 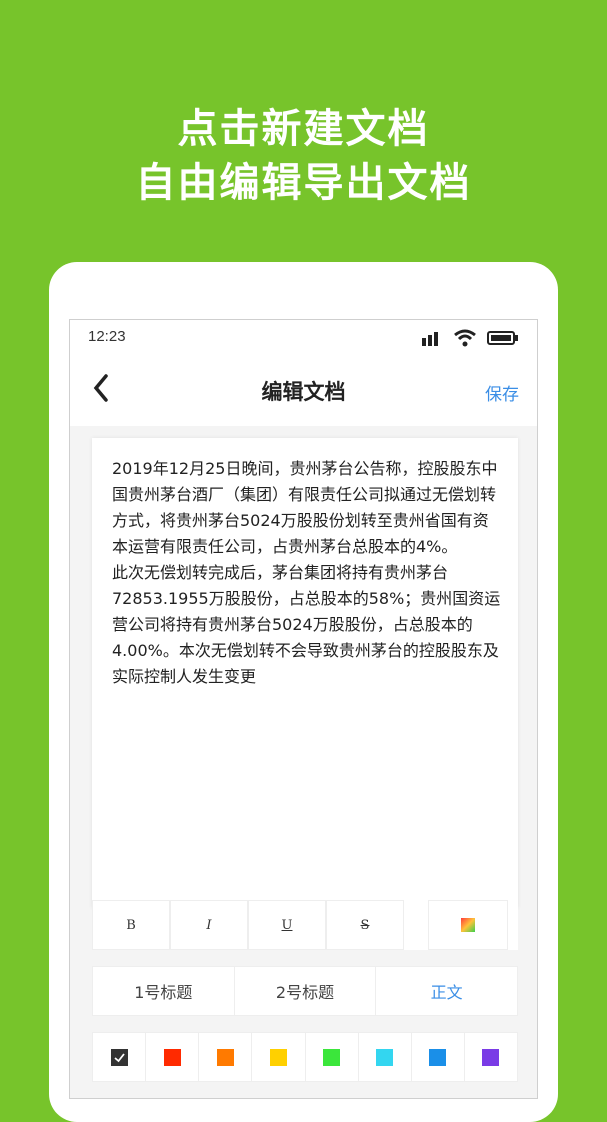 What do you see at coordinates (303, 338) in the screenshot?
I see `status-bar: 12:23` at bounding box center [303, 338].